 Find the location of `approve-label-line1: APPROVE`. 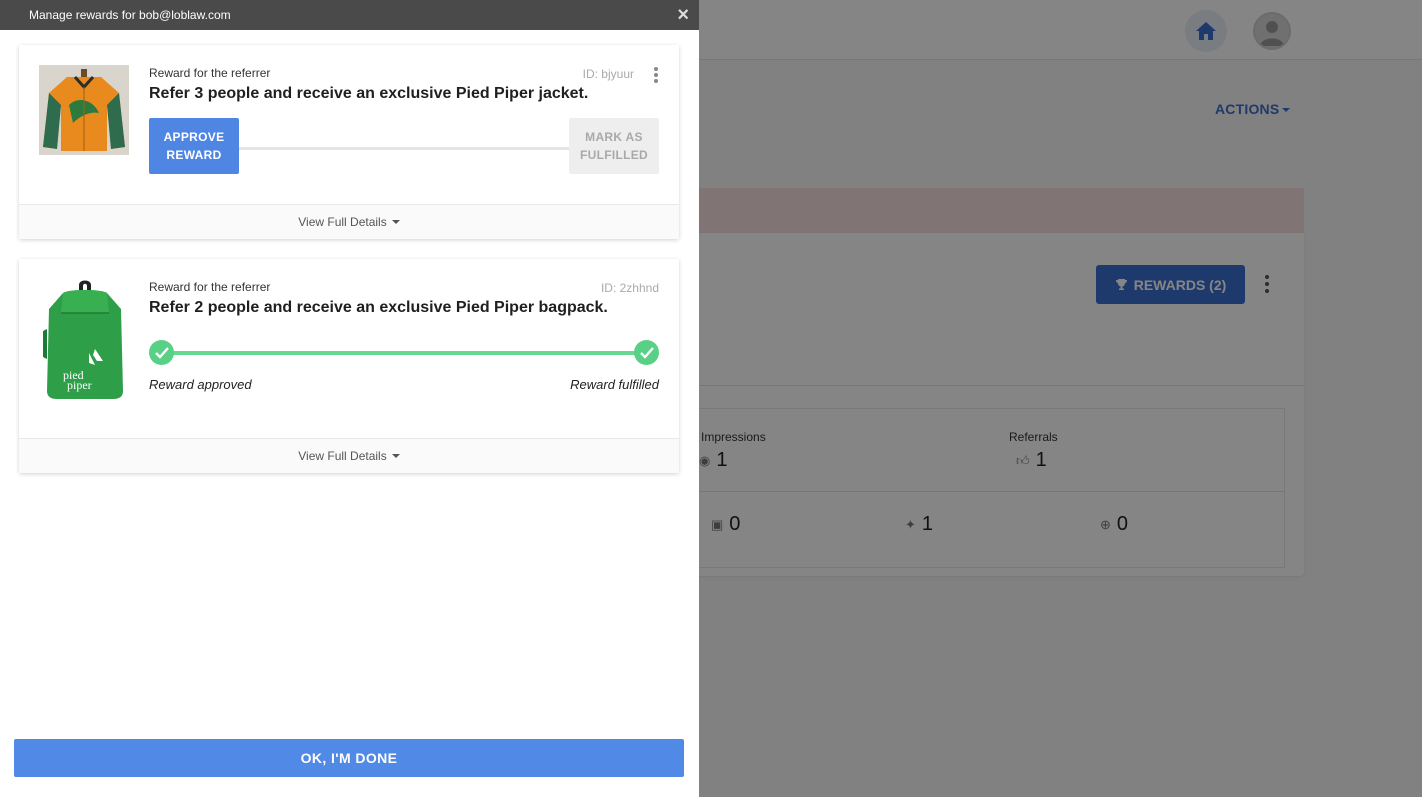

approve-label-line1: APPROVE is located at coordinates (194, 137).